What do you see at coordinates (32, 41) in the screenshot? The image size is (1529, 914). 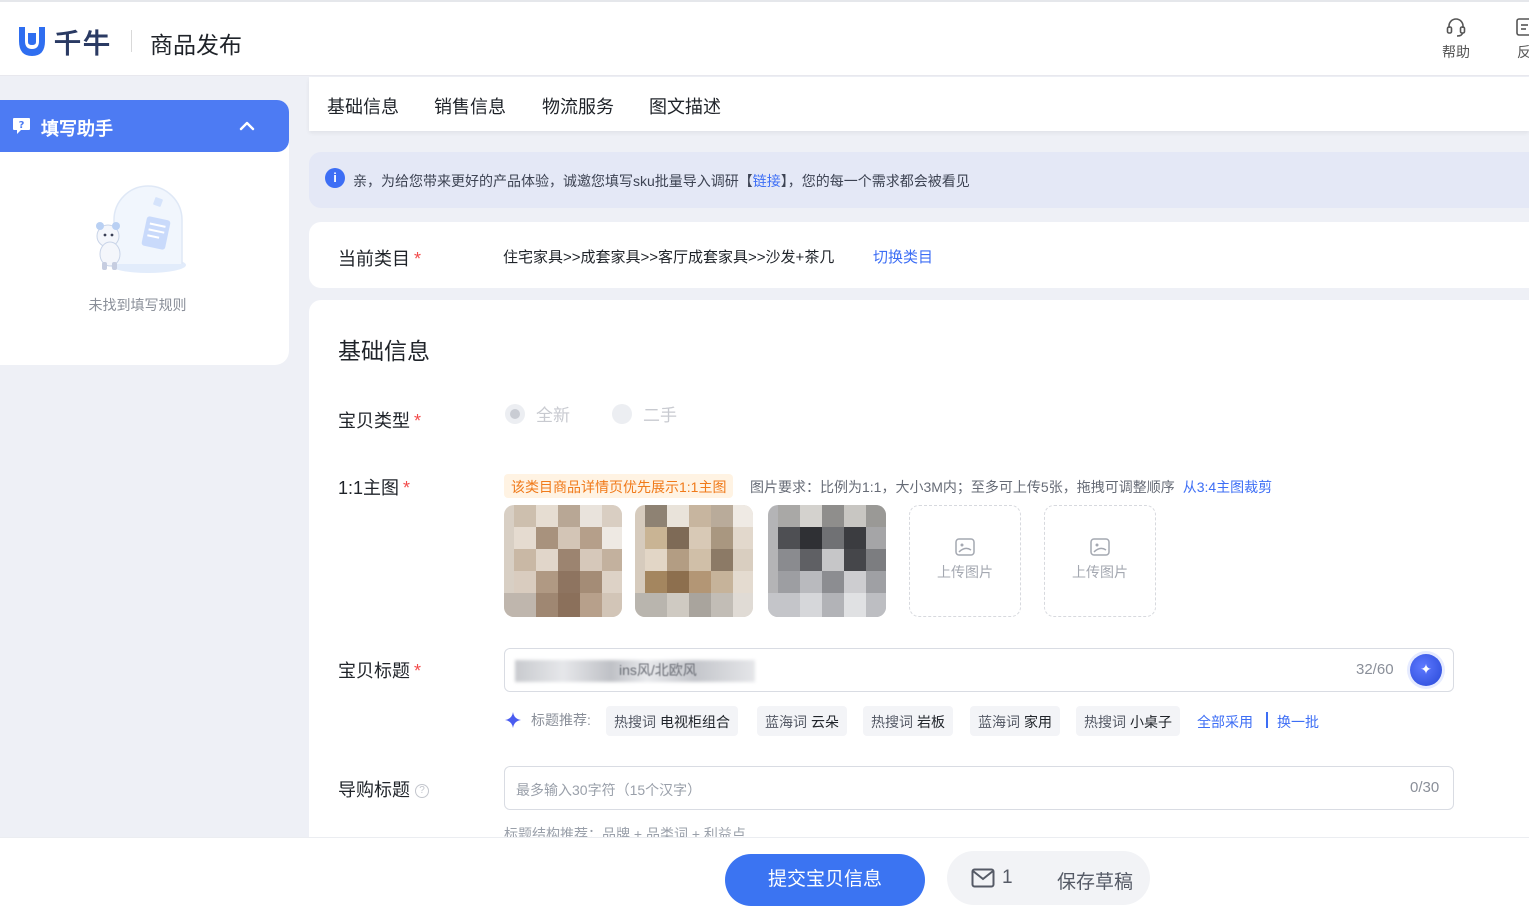 I see `qianniu-logo-icon` at bounding box center [32, 41].